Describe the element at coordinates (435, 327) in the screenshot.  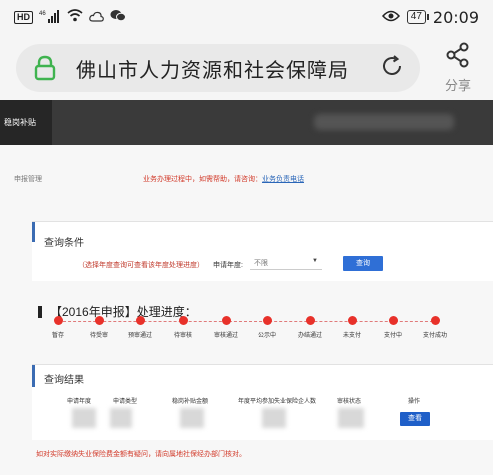
I see `progress-step: 支付成功` at that location.